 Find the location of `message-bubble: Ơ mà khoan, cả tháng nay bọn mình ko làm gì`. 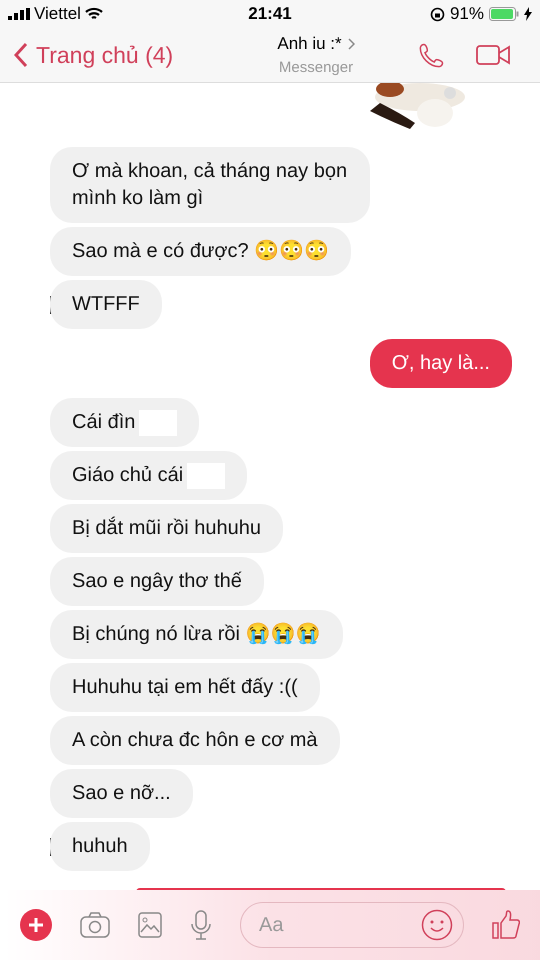

message-bubble: Ơ mà khoan, cả tháng nay bọn mình ko làm gì is located at coordinates (210, 185).